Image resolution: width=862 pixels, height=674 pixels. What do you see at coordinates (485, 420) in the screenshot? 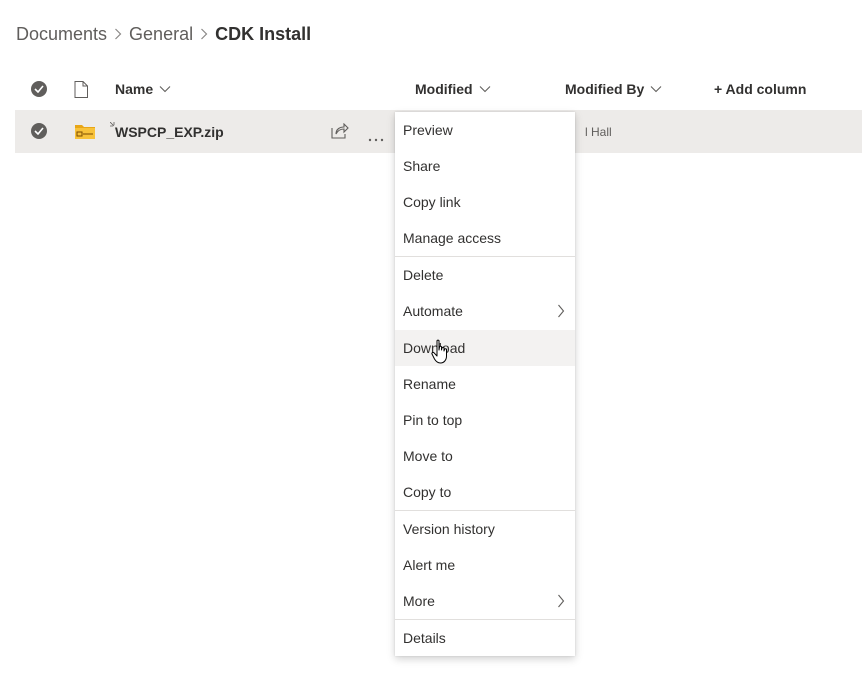
I see `menu-item-pin-to-top: Pin to top` at bounding box center [485, 420].